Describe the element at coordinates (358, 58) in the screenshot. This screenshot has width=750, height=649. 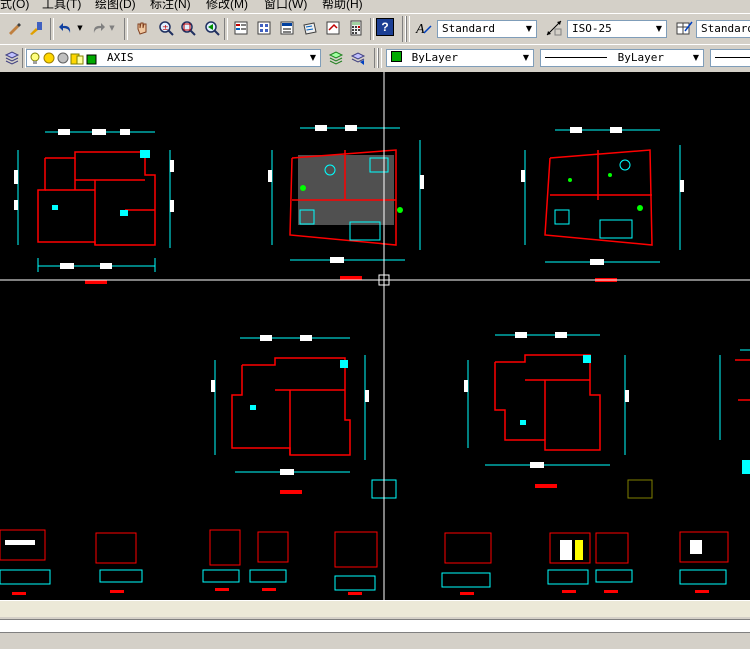
I see `layer-previous-icon` at that location.